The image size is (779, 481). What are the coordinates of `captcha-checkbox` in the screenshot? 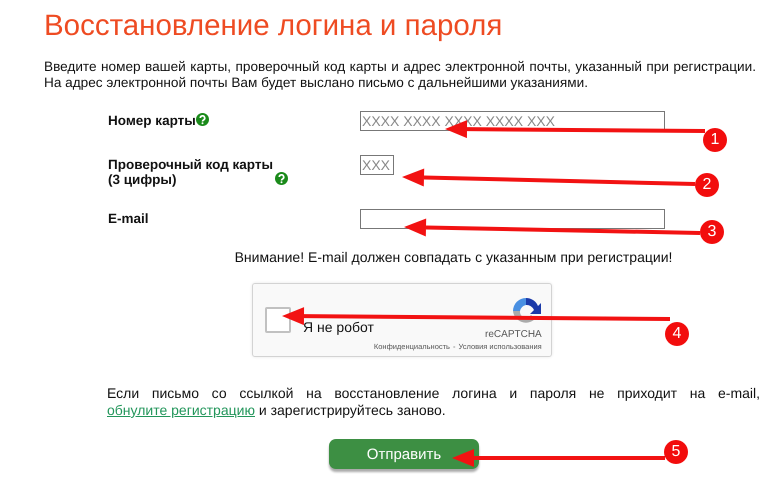 It's located at (278, 320).